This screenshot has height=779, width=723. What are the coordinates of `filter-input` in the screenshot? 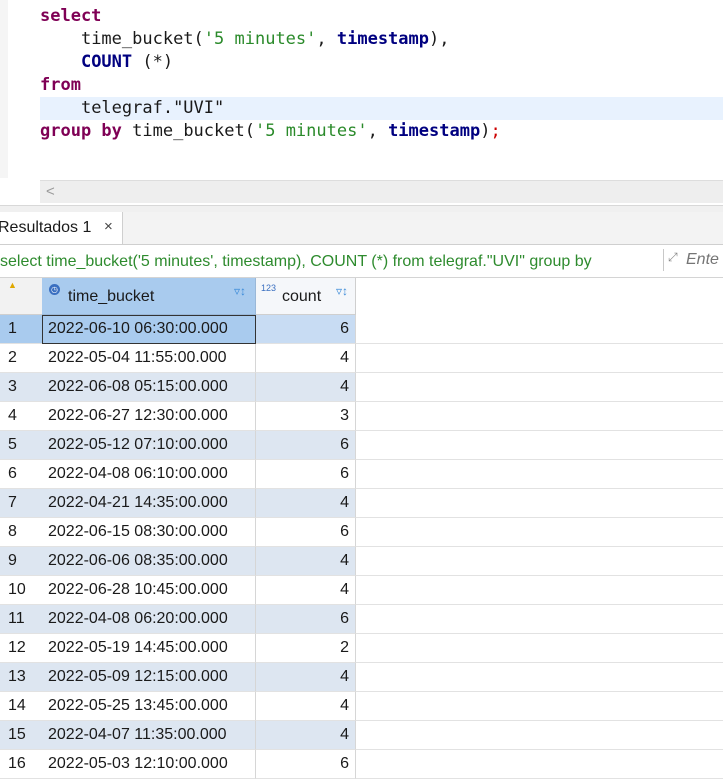 It's located at (704, 260).